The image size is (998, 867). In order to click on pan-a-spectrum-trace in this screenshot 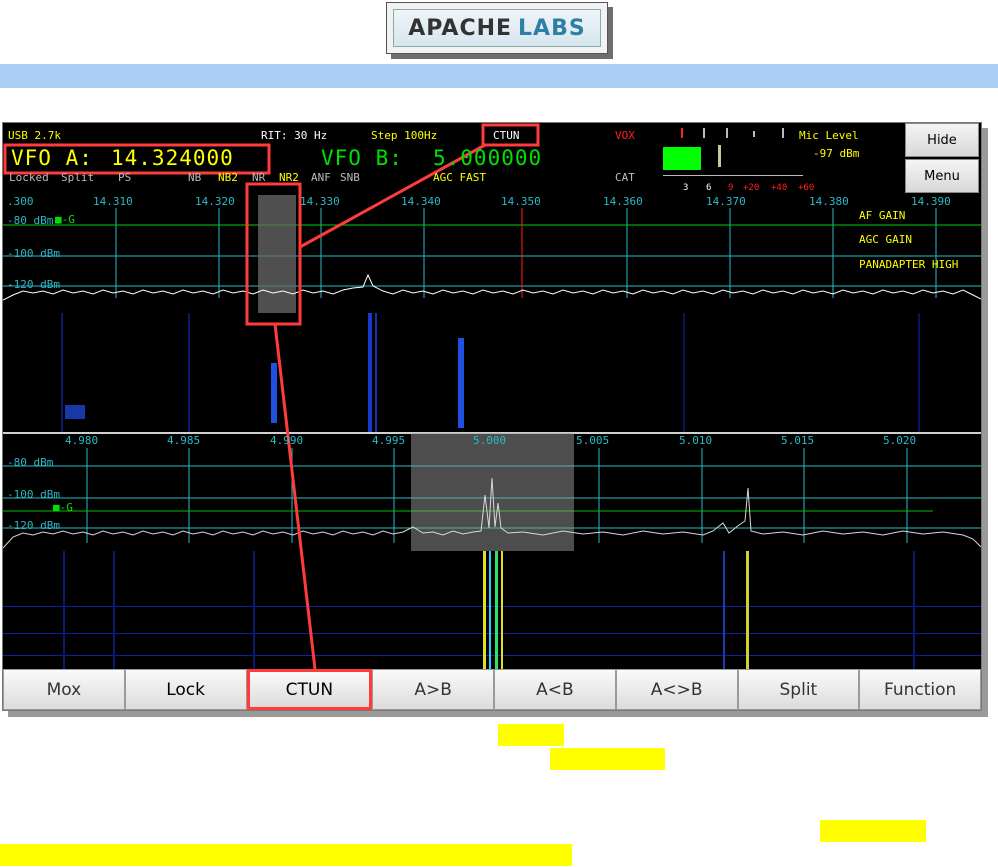, I will do `click(492, 287)`.